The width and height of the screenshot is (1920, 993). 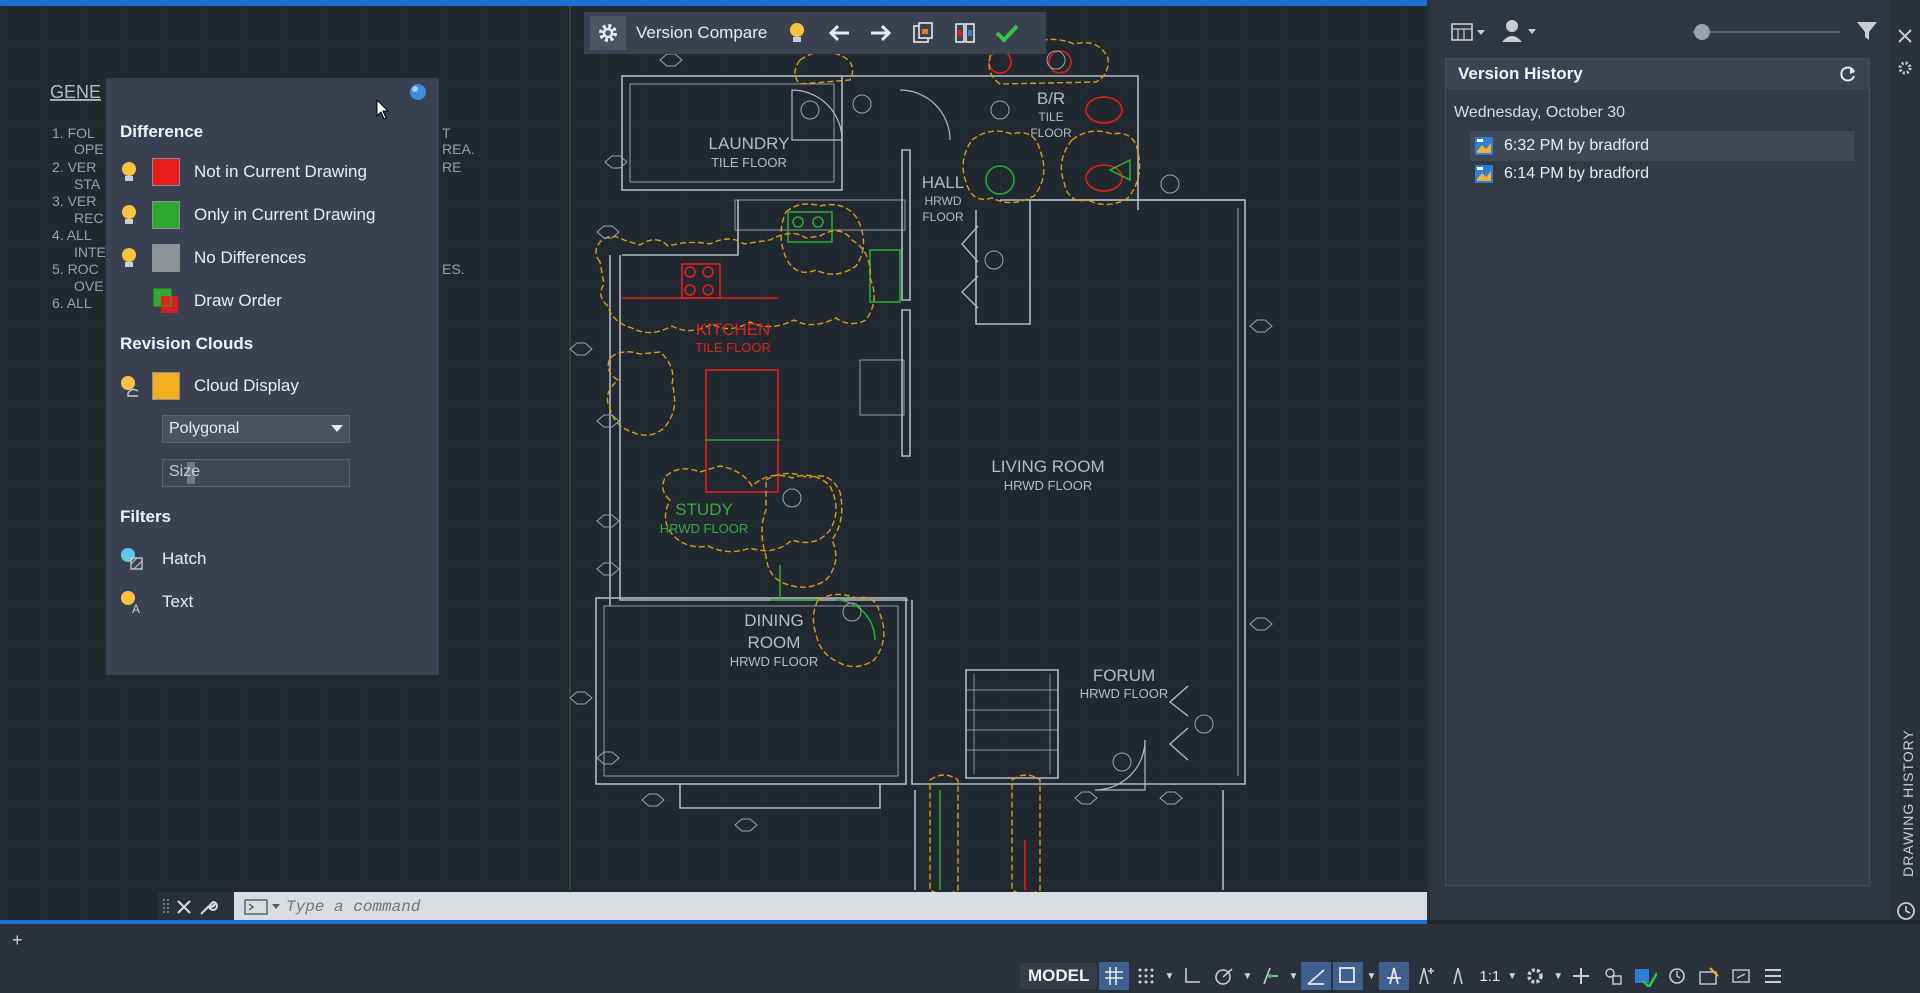 What do you see at coordinates (608, 33) in the screenshot?
I see `settings-button` at bounding box center [608, 33].